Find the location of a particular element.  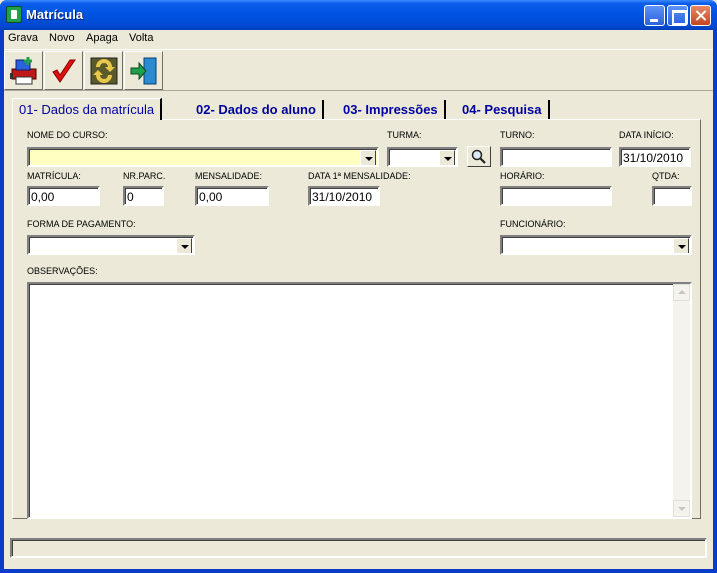

app-icon is located at coordinates (14, 14).